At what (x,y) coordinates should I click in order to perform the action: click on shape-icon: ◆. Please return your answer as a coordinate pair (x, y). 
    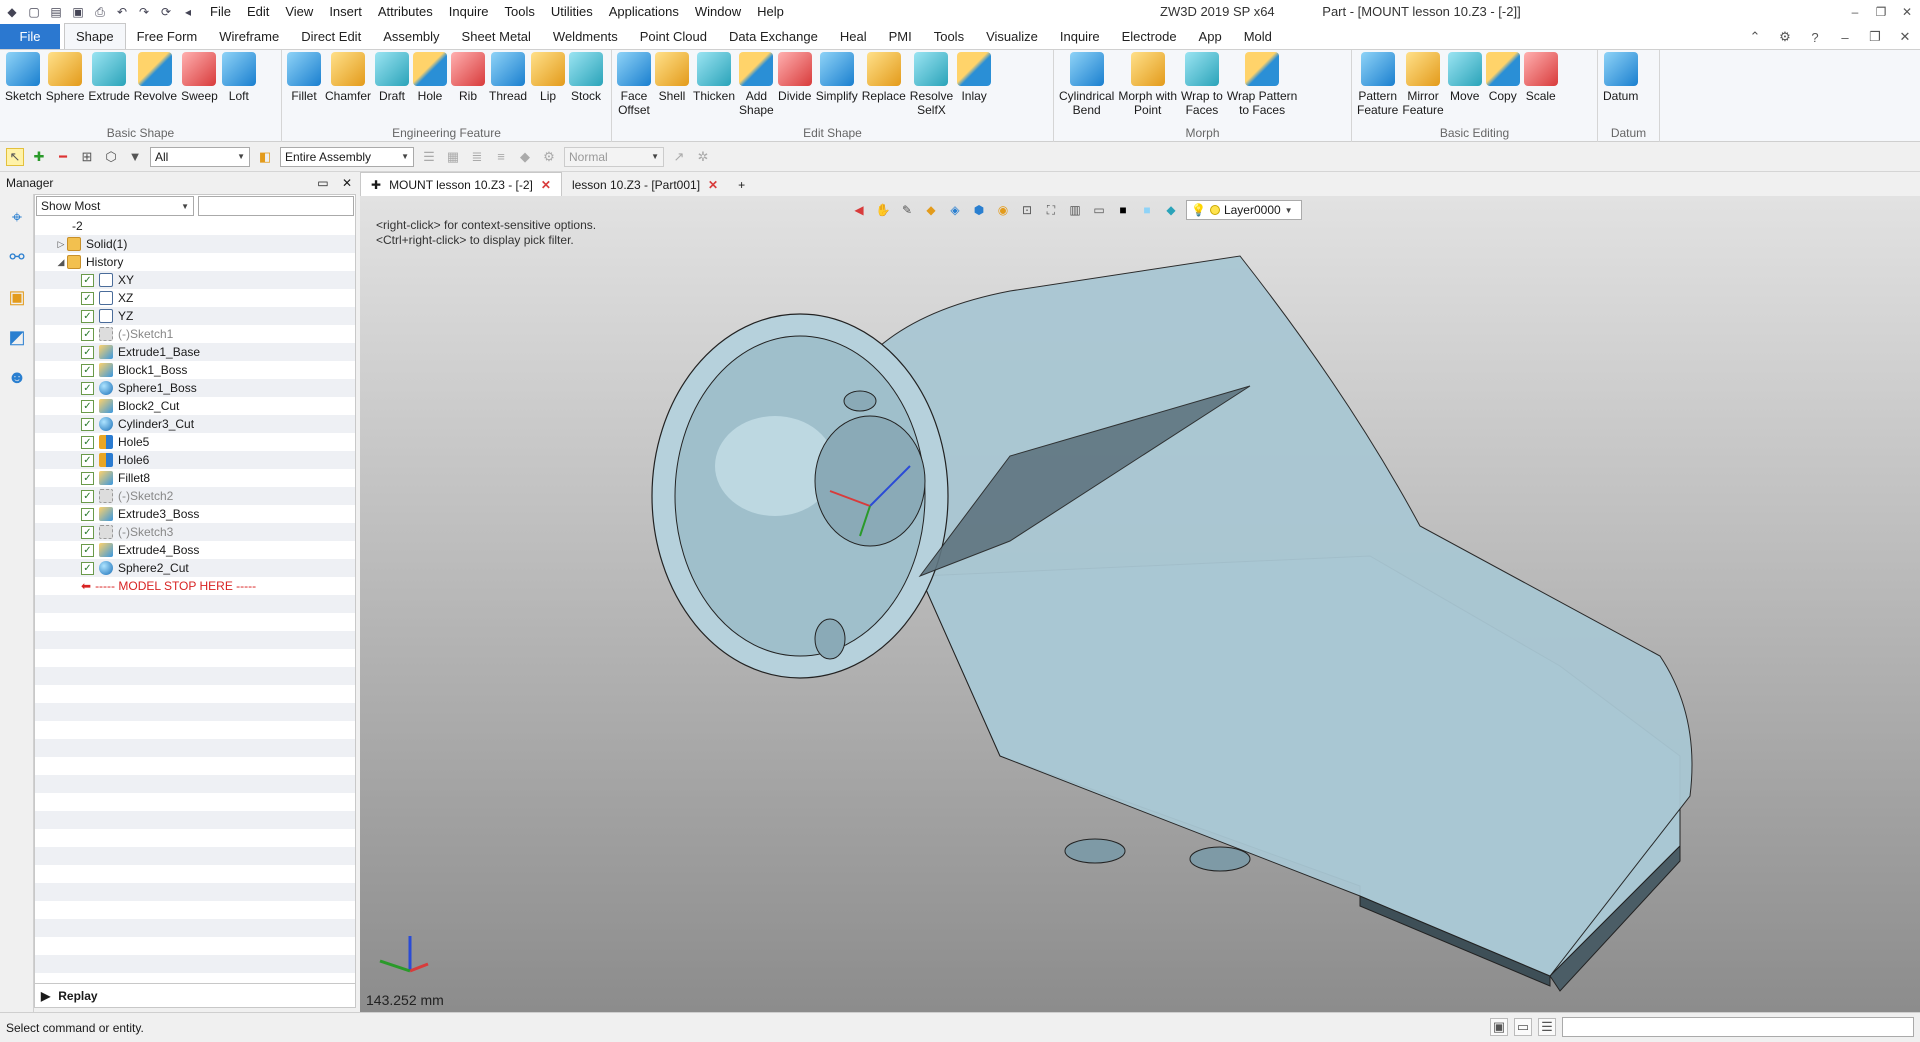
    Looking at the image, I should click on (931, 210).